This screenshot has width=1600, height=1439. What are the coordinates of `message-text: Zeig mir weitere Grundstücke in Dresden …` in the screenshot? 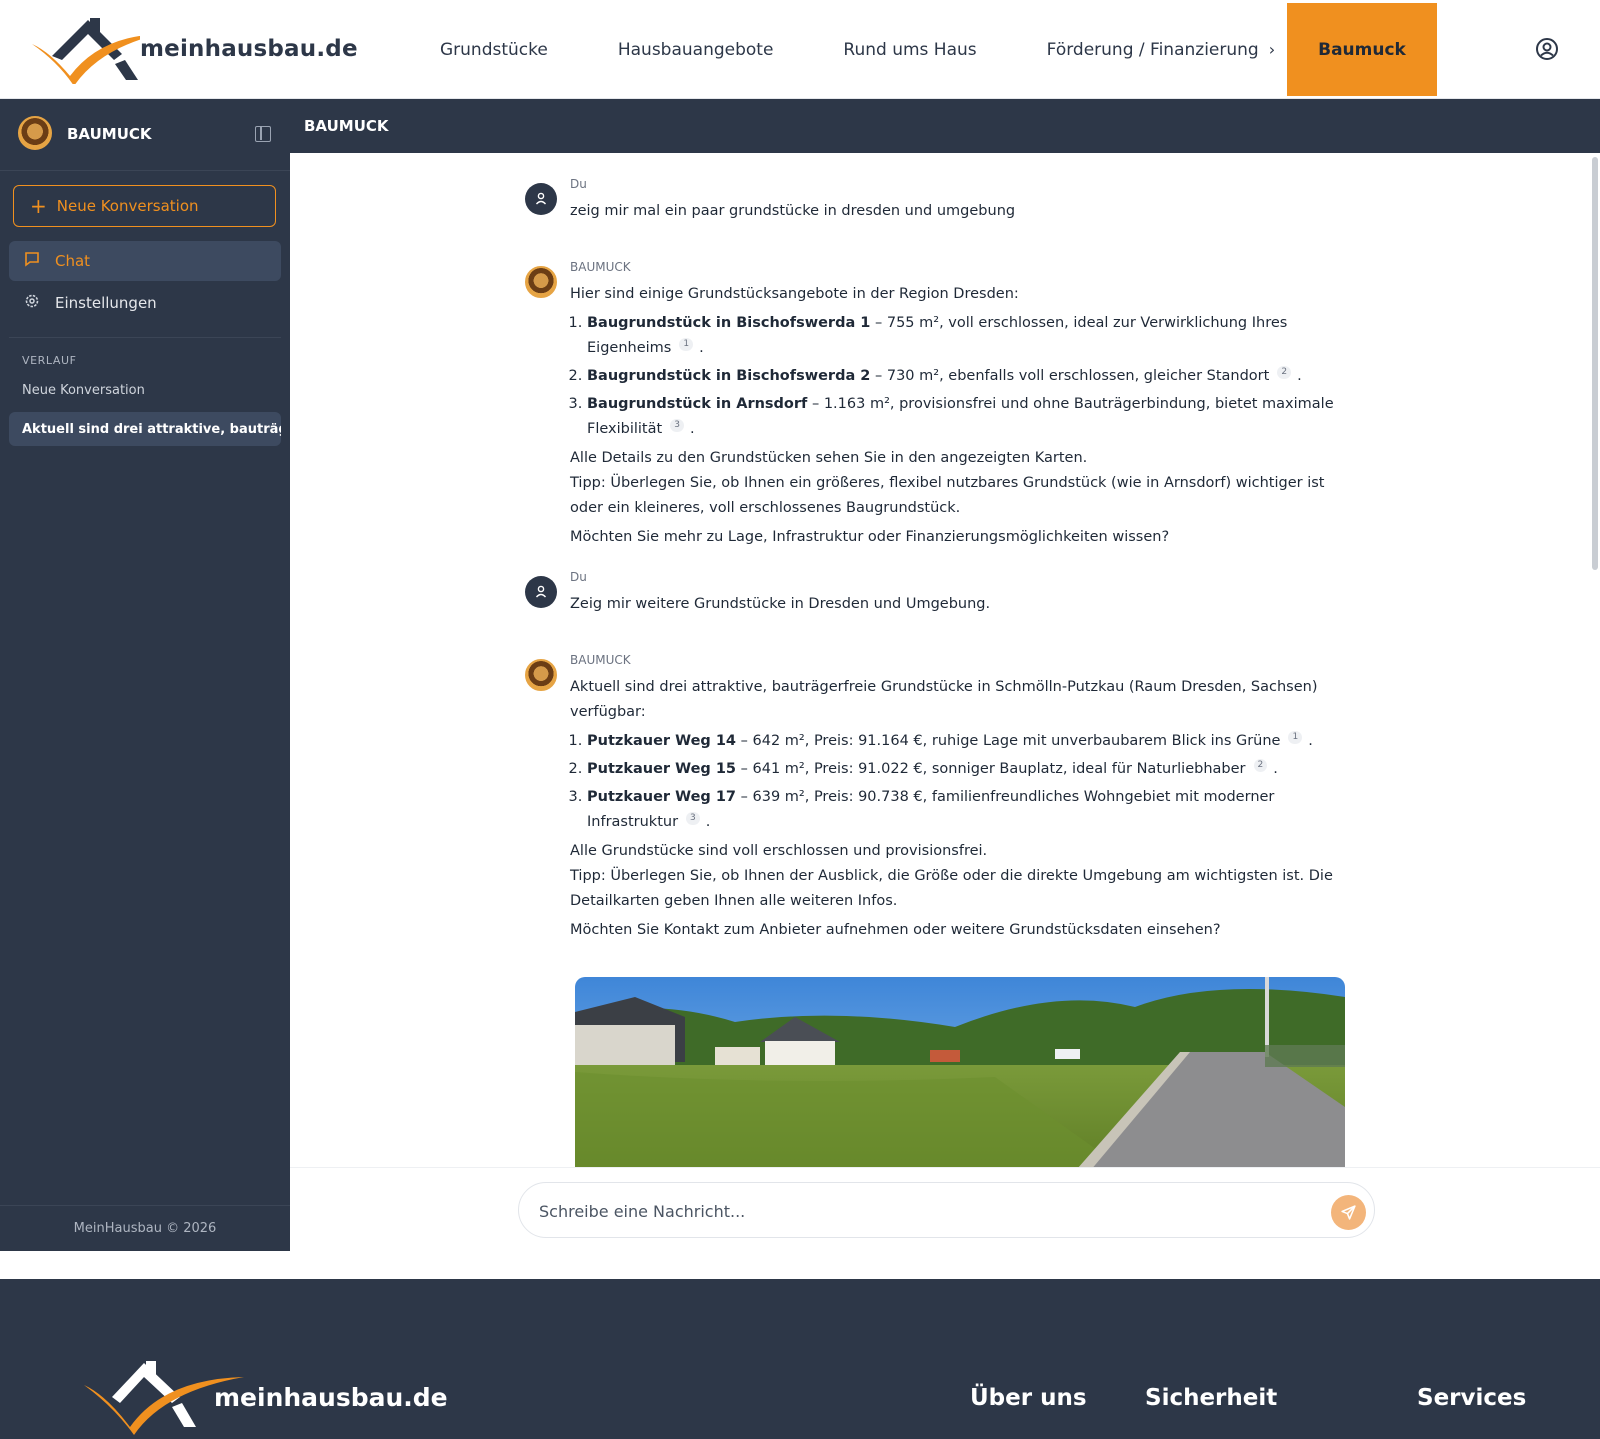 It's located at (780, 604).